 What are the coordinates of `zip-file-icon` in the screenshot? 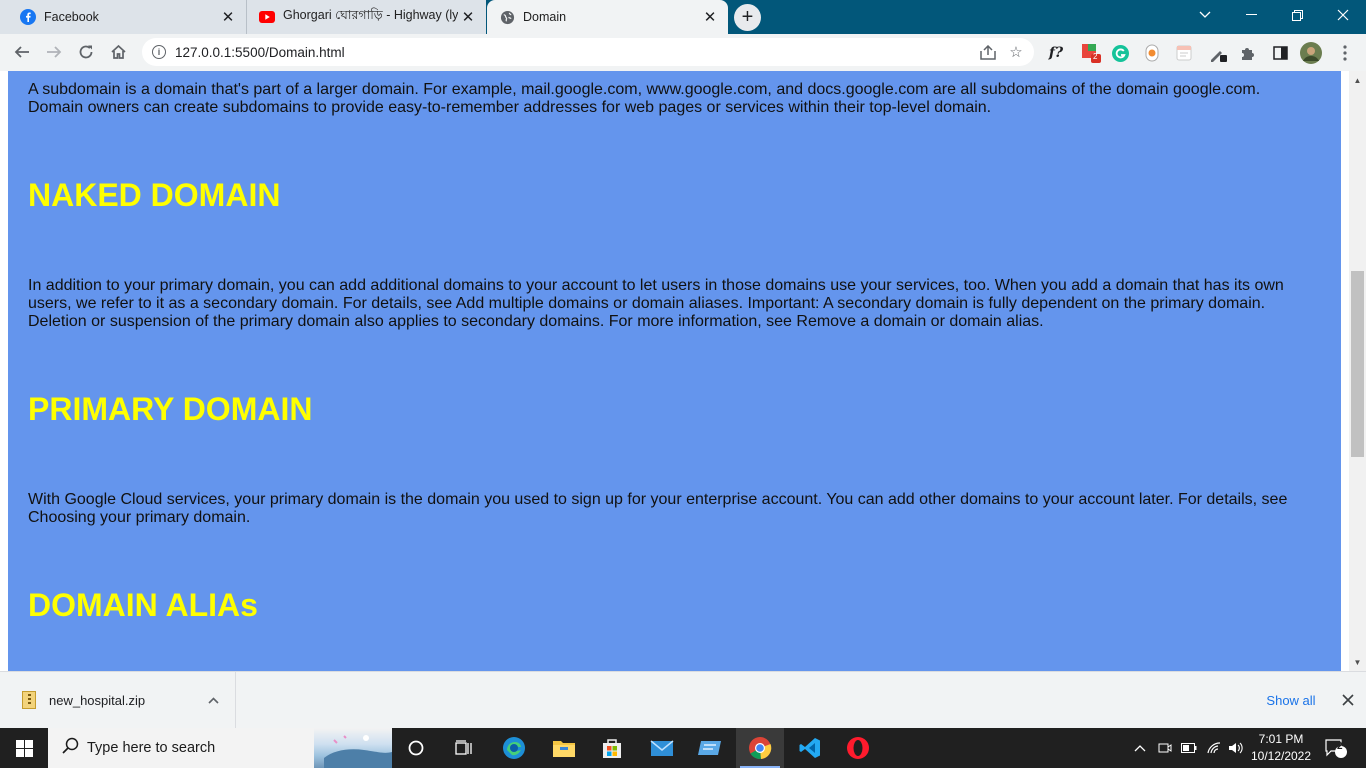 It's located at (29, 700).